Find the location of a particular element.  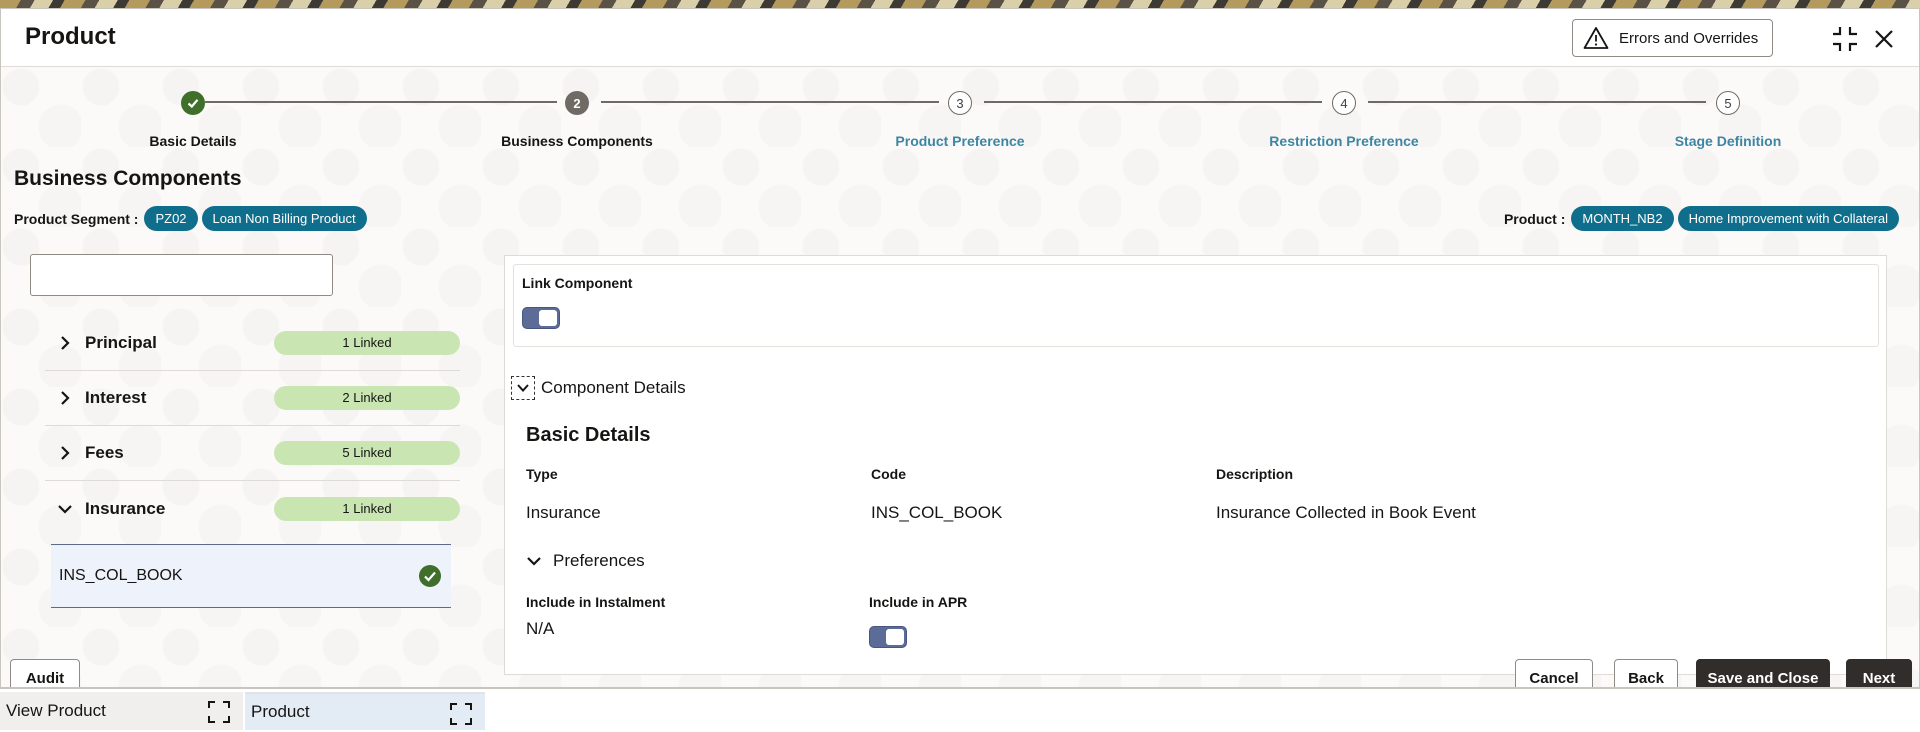

taskbar-tab-view-product: View Product is located at coordinates (121, 711).